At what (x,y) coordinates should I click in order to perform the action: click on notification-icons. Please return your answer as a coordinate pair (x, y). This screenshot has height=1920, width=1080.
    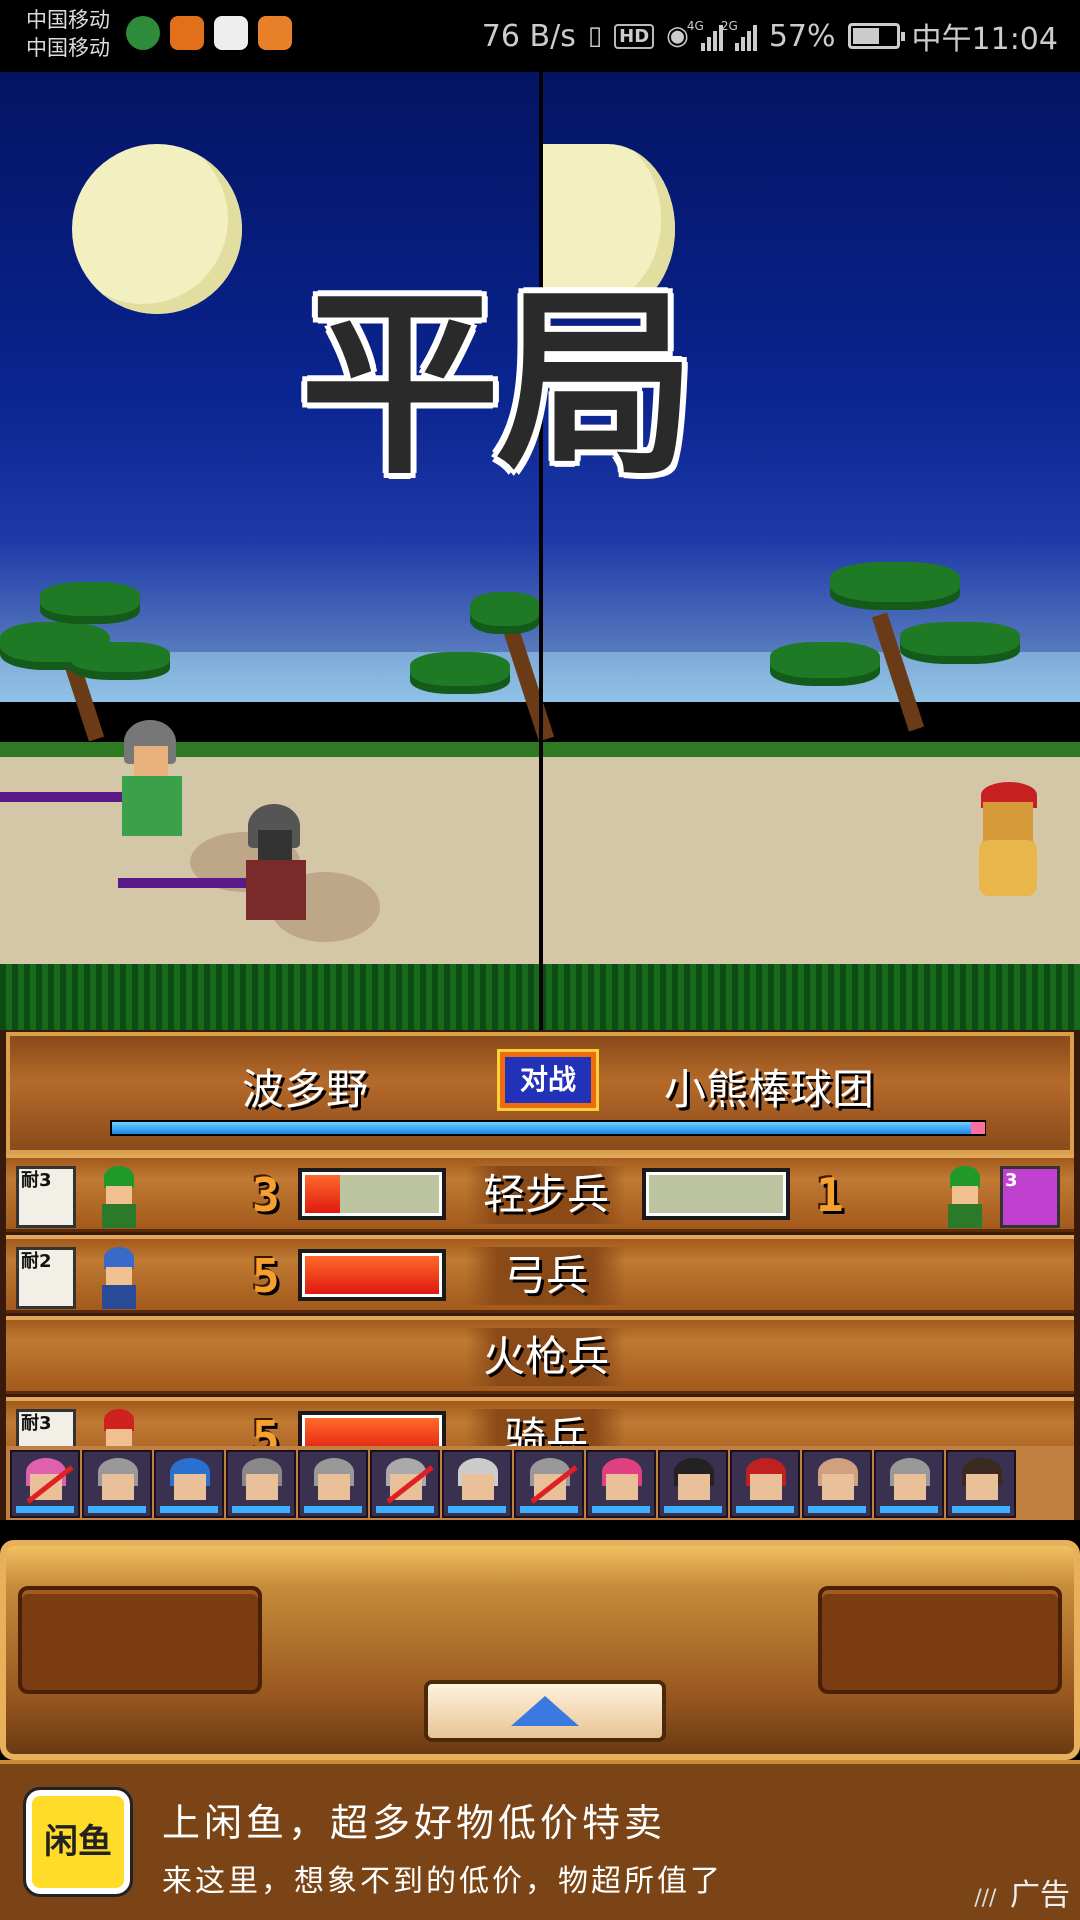
    Looking at the image, I should click on (209, 33).